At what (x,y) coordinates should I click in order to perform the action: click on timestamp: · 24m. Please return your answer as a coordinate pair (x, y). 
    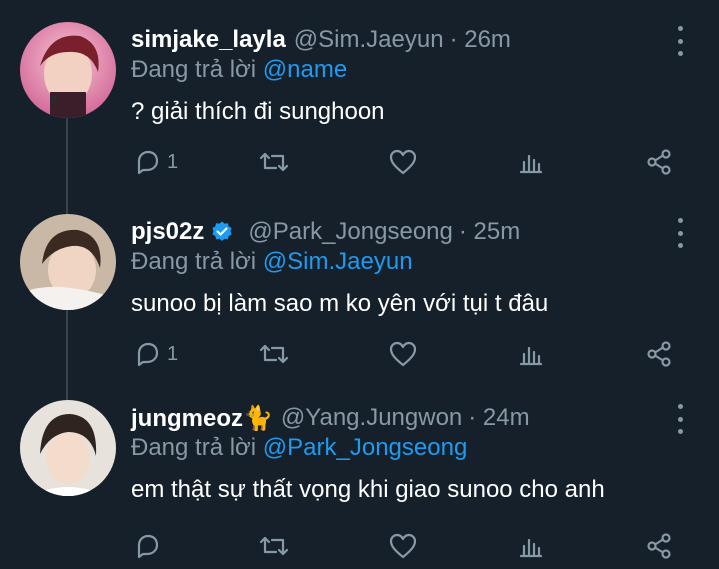
    Looking at the image, I should click on (498, 418).